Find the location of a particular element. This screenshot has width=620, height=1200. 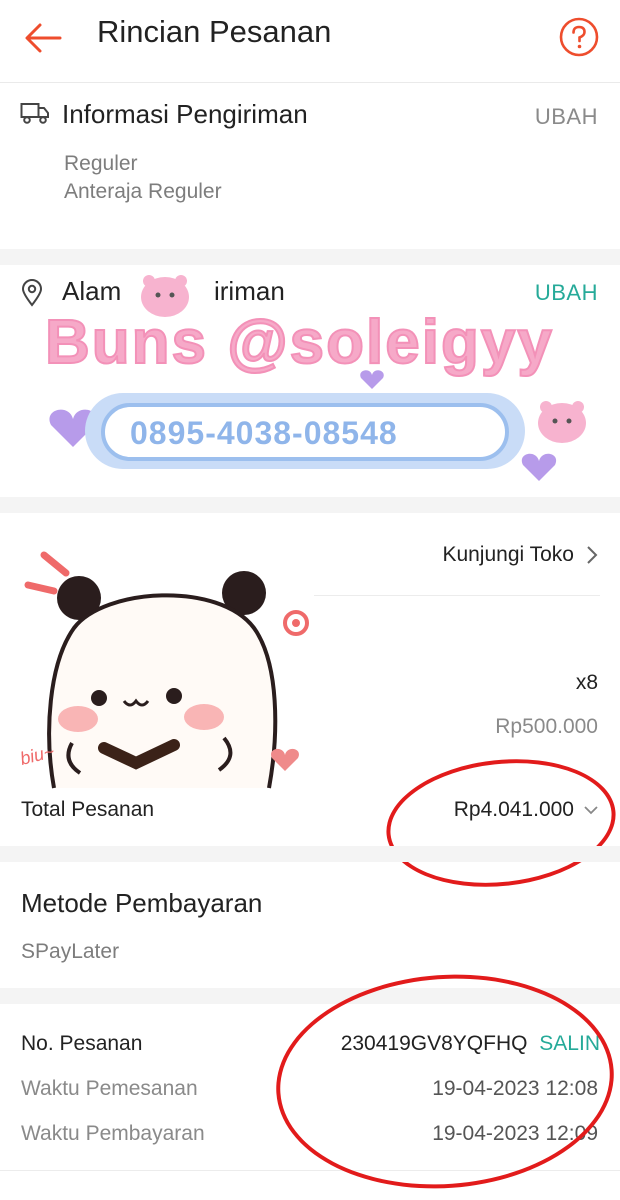

shipping-courier: Anteraja Reguler is located at coordinates (143, 191).